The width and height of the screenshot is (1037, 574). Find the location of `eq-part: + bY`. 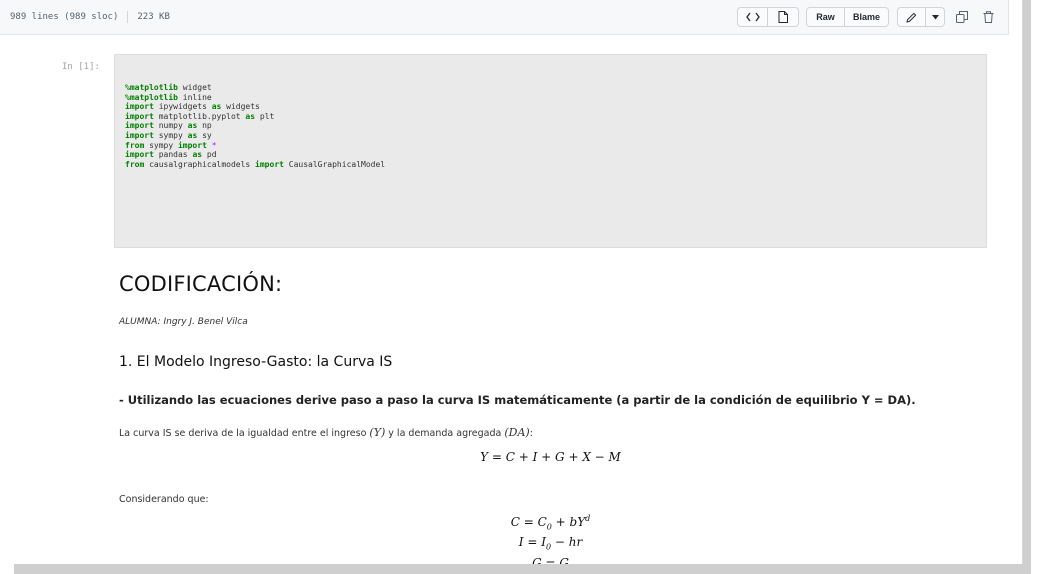

eq-part: + bY is located at coordinates (568, 522).